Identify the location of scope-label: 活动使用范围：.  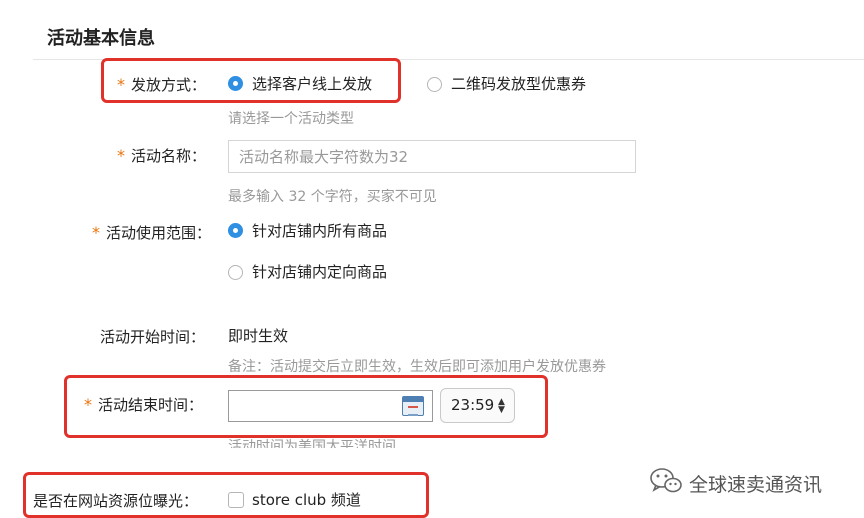
(159, 233).